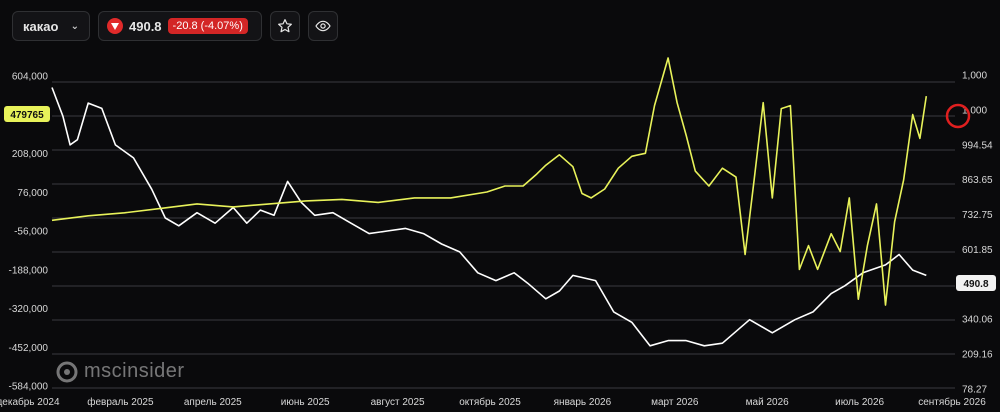  Describe the element at coordinates (977, 215) in the screenshot. I see `right-tick-label: 732.75` at that location.